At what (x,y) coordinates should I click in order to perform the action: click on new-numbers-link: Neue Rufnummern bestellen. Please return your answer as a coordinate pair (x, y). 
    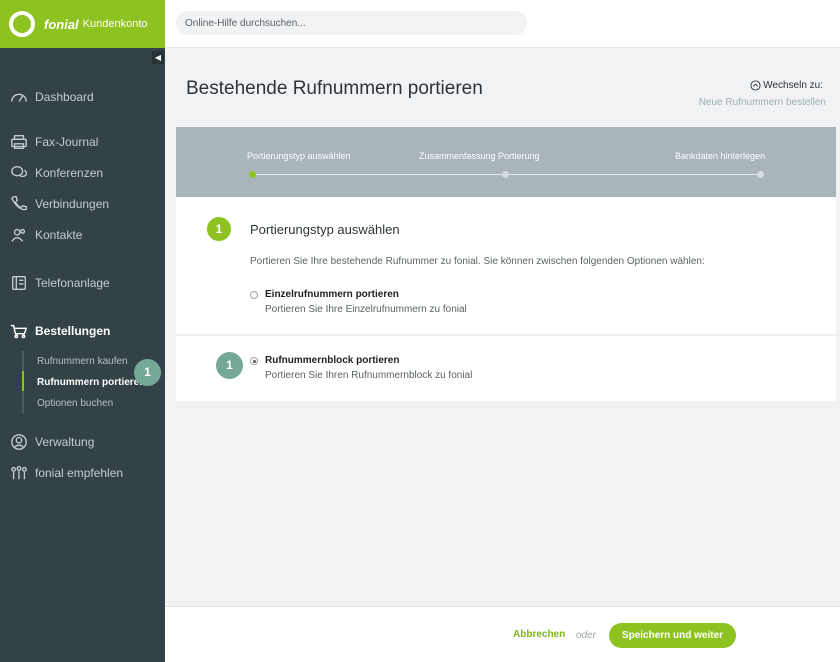
    Looking at the image, I should click on (762, 102).